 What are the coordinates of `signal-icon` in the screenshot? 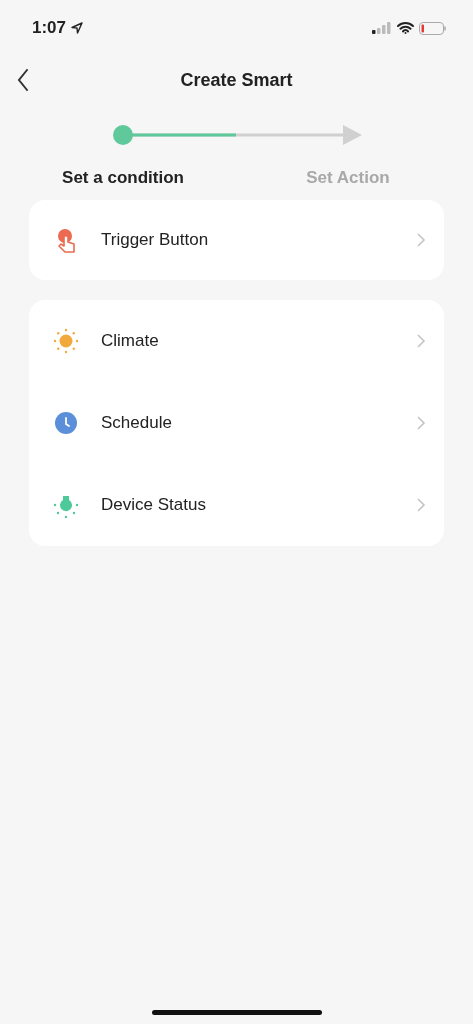 It's located at (382, 28).